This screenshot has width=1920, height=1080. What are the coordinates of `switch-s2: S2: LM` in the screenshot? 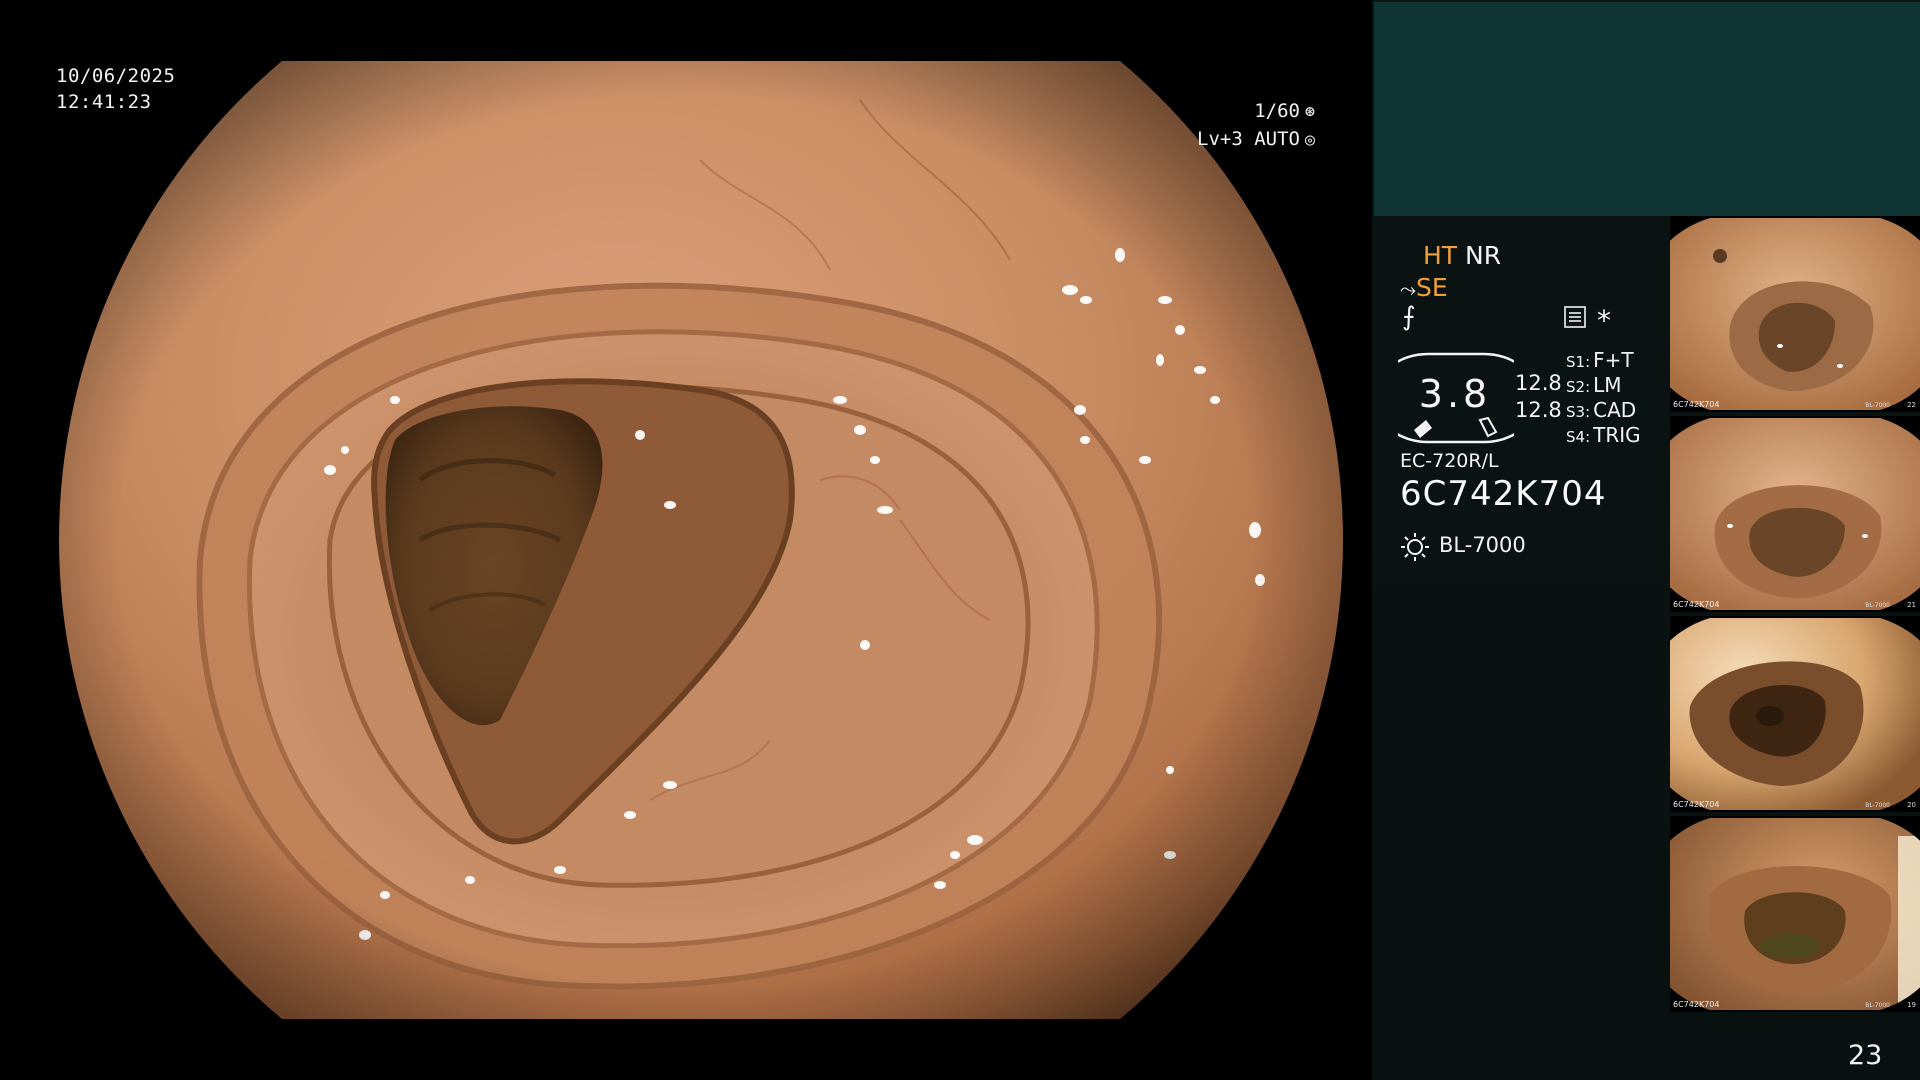 It's located at (1594, 385).